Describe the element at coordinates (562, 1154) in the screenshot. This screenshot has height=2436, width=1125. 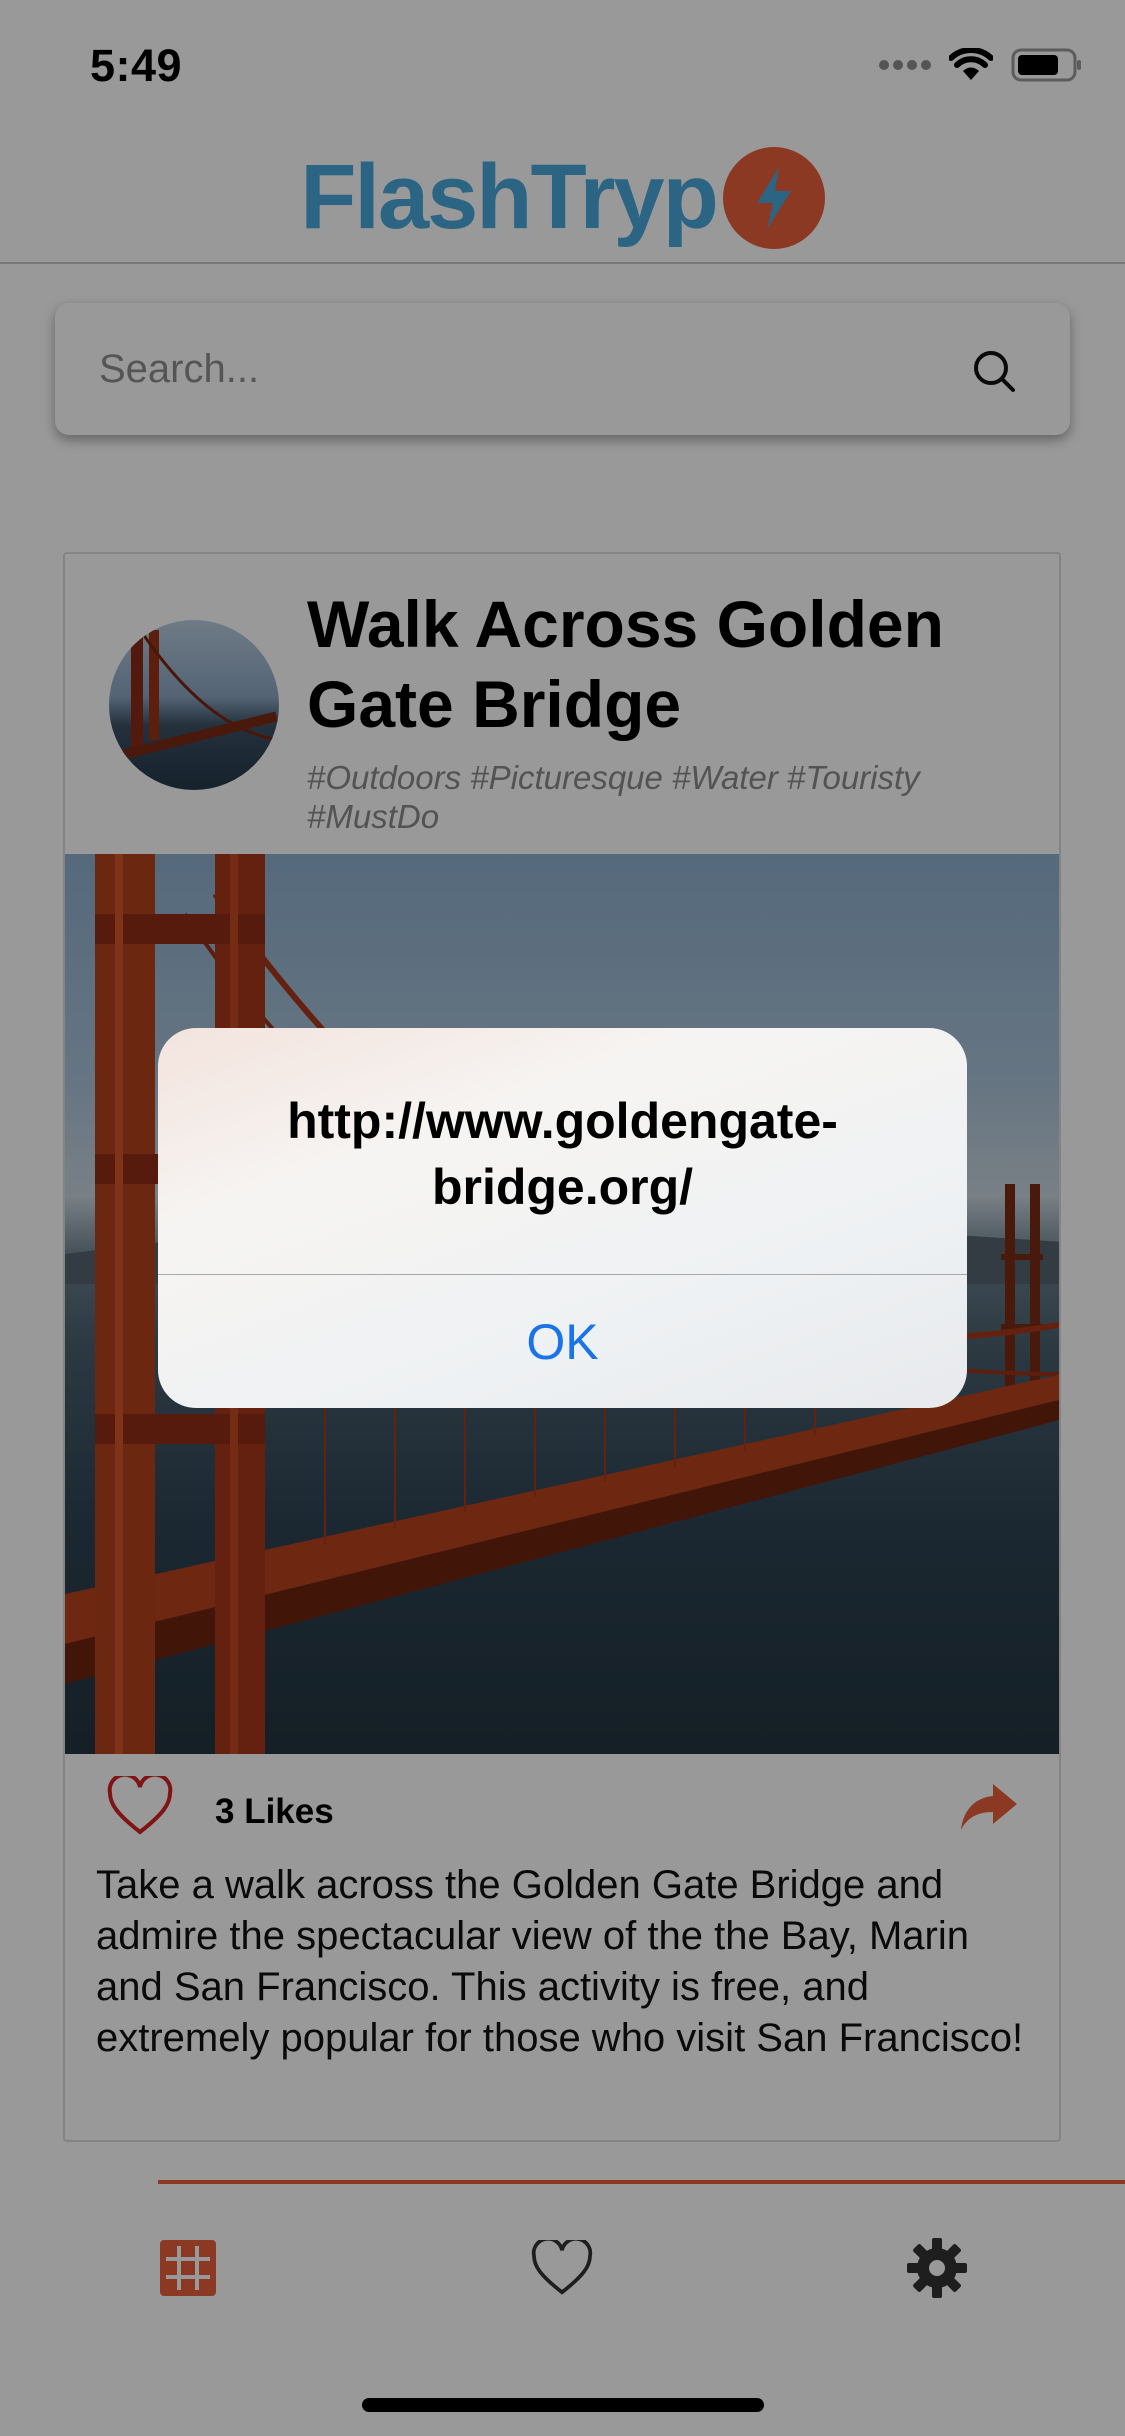
I see `alert-message: http://www.goldengate-bridge.org/` at that location.